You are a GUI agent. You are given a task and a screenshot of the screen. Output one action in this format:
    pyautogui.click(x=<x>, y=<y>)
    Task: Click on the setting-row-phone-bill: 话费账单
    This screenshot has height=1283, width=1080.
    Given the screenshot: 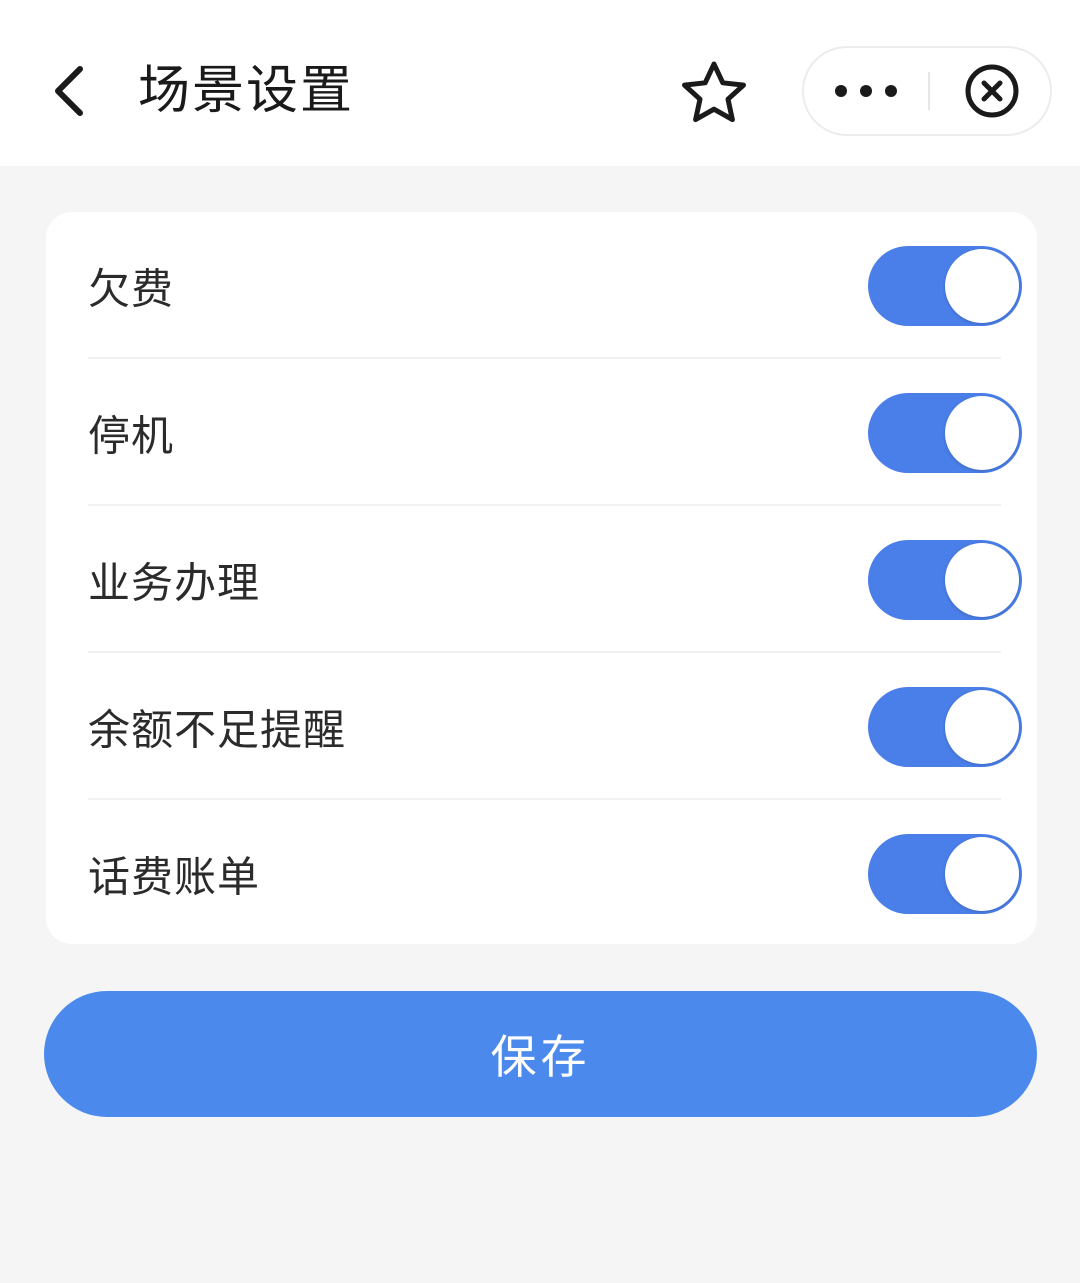 What is the action you would take?
    pyautogui.click(x=541, y=873)
    